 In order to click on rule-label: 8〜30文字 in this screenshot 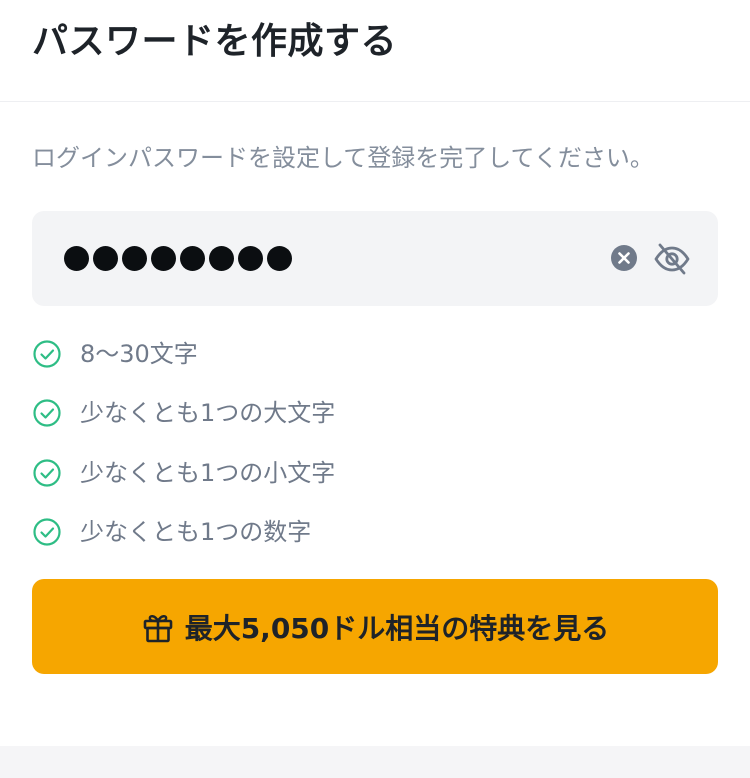, I will do `click(139, 354)`.